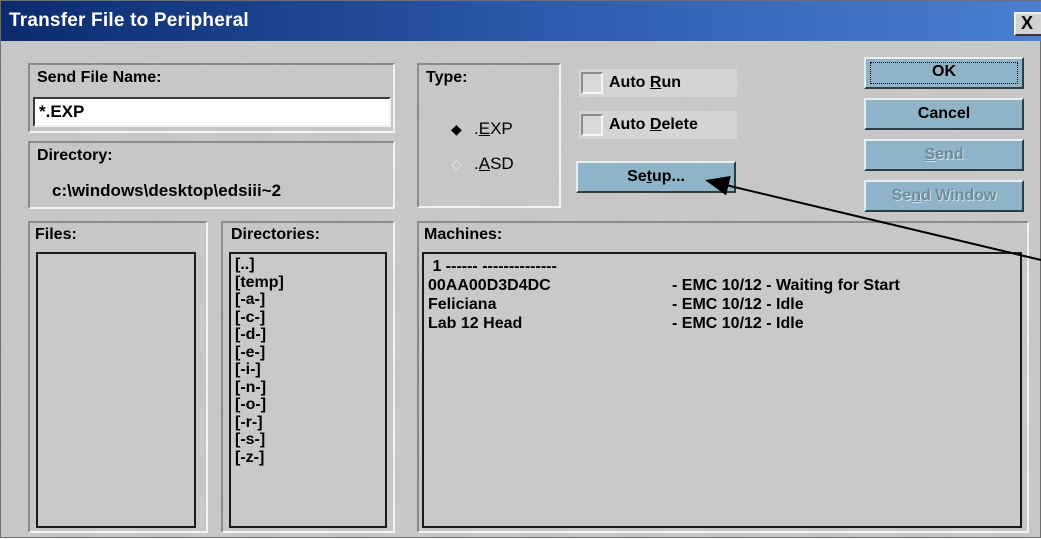 This screenshot has width=1041, height=539. I want to click on list-item: [temp], so click(259, 283).